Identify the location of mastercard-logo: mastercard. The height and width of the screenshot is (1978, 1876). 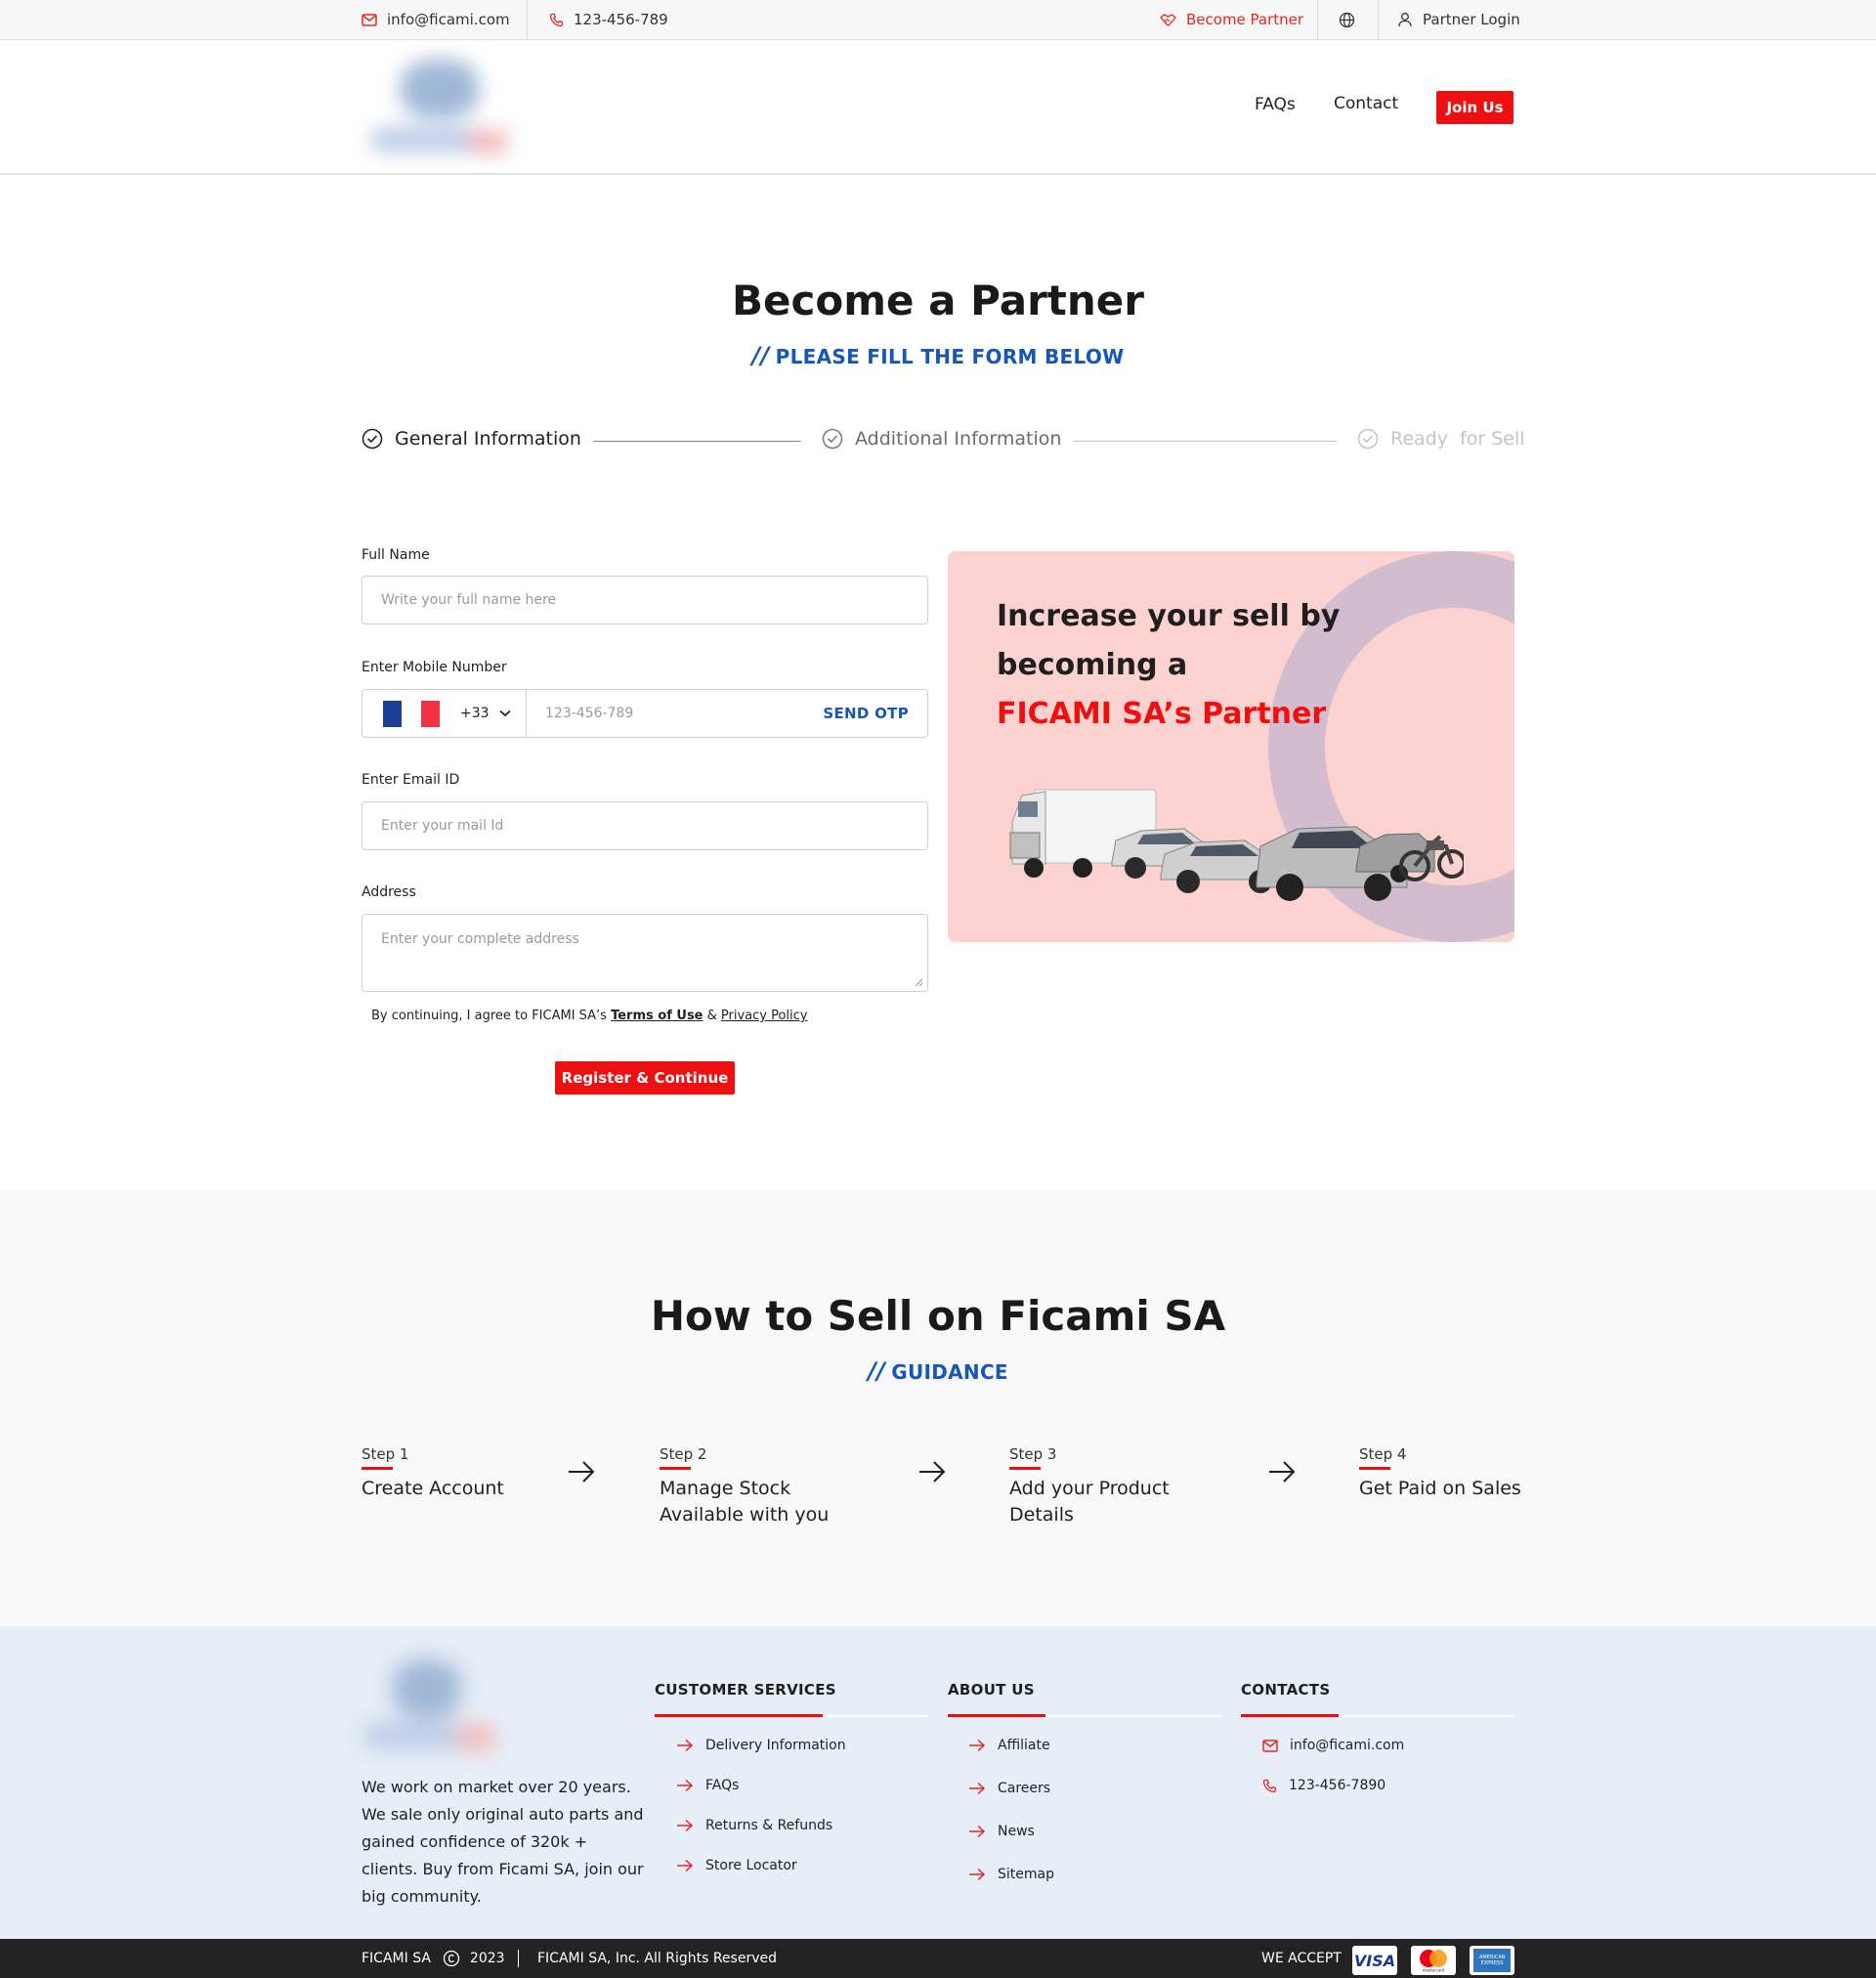
(1433, 1961).